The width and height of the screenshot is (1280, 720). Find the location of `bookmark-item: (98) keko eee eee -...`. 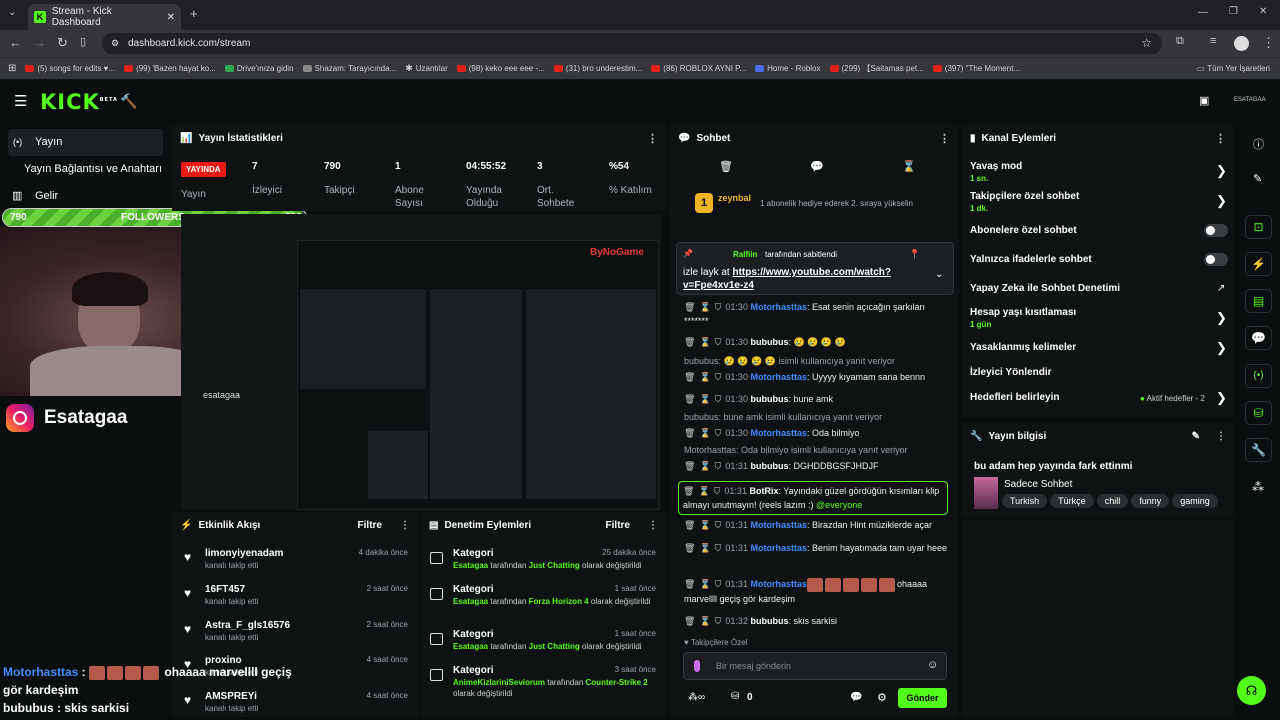

bookmark-item: (98) keko eee eee -... is located at coordinates (500, 68).